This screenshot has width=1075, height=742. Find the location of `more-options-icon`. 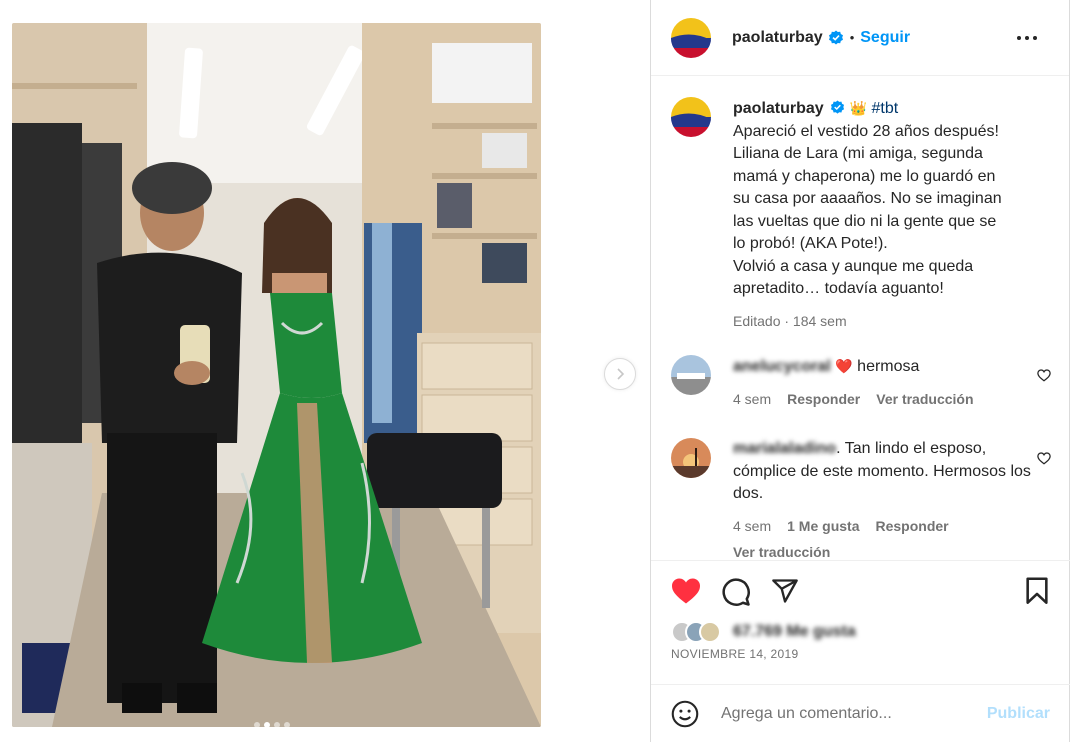

more-options-icon is located at coordinates (1033, 37).